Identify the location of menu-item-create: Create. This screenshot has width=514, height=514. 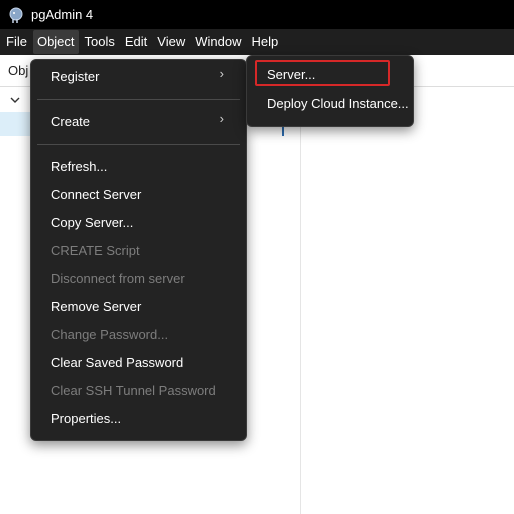
(70, 122).